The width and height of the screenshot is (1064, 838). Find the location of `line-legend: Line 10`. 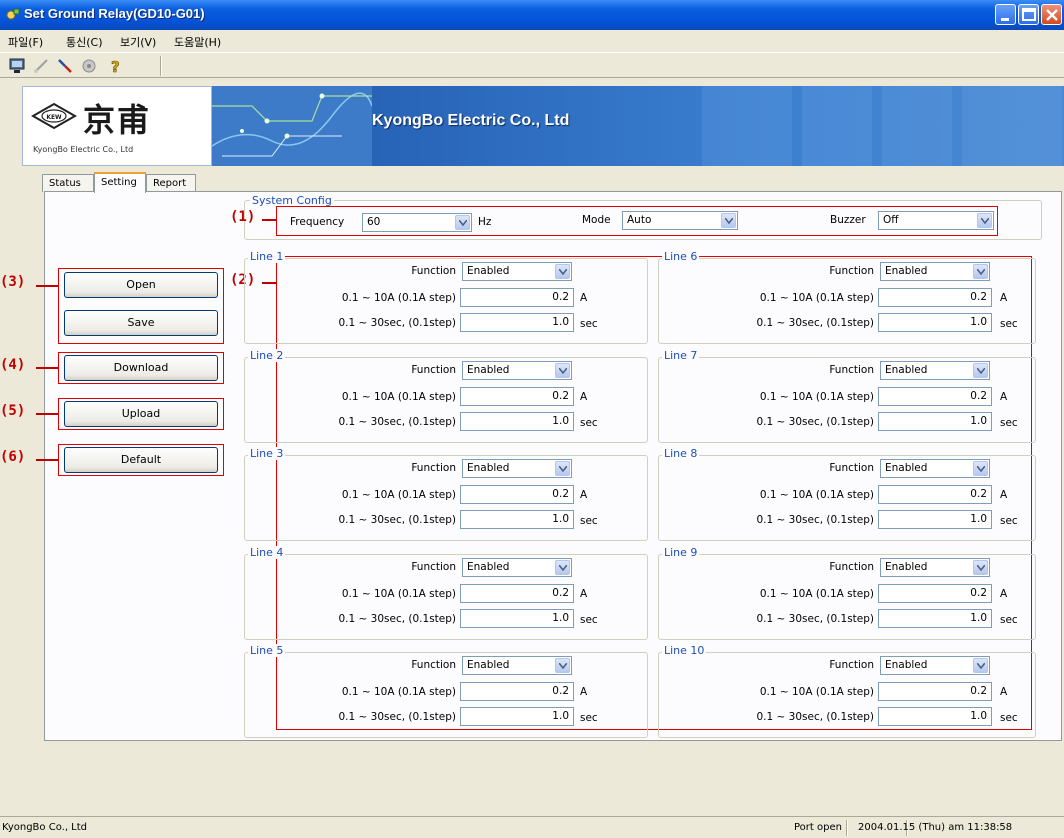

line-legend: Line 10 is located at coordinates (684, 650).